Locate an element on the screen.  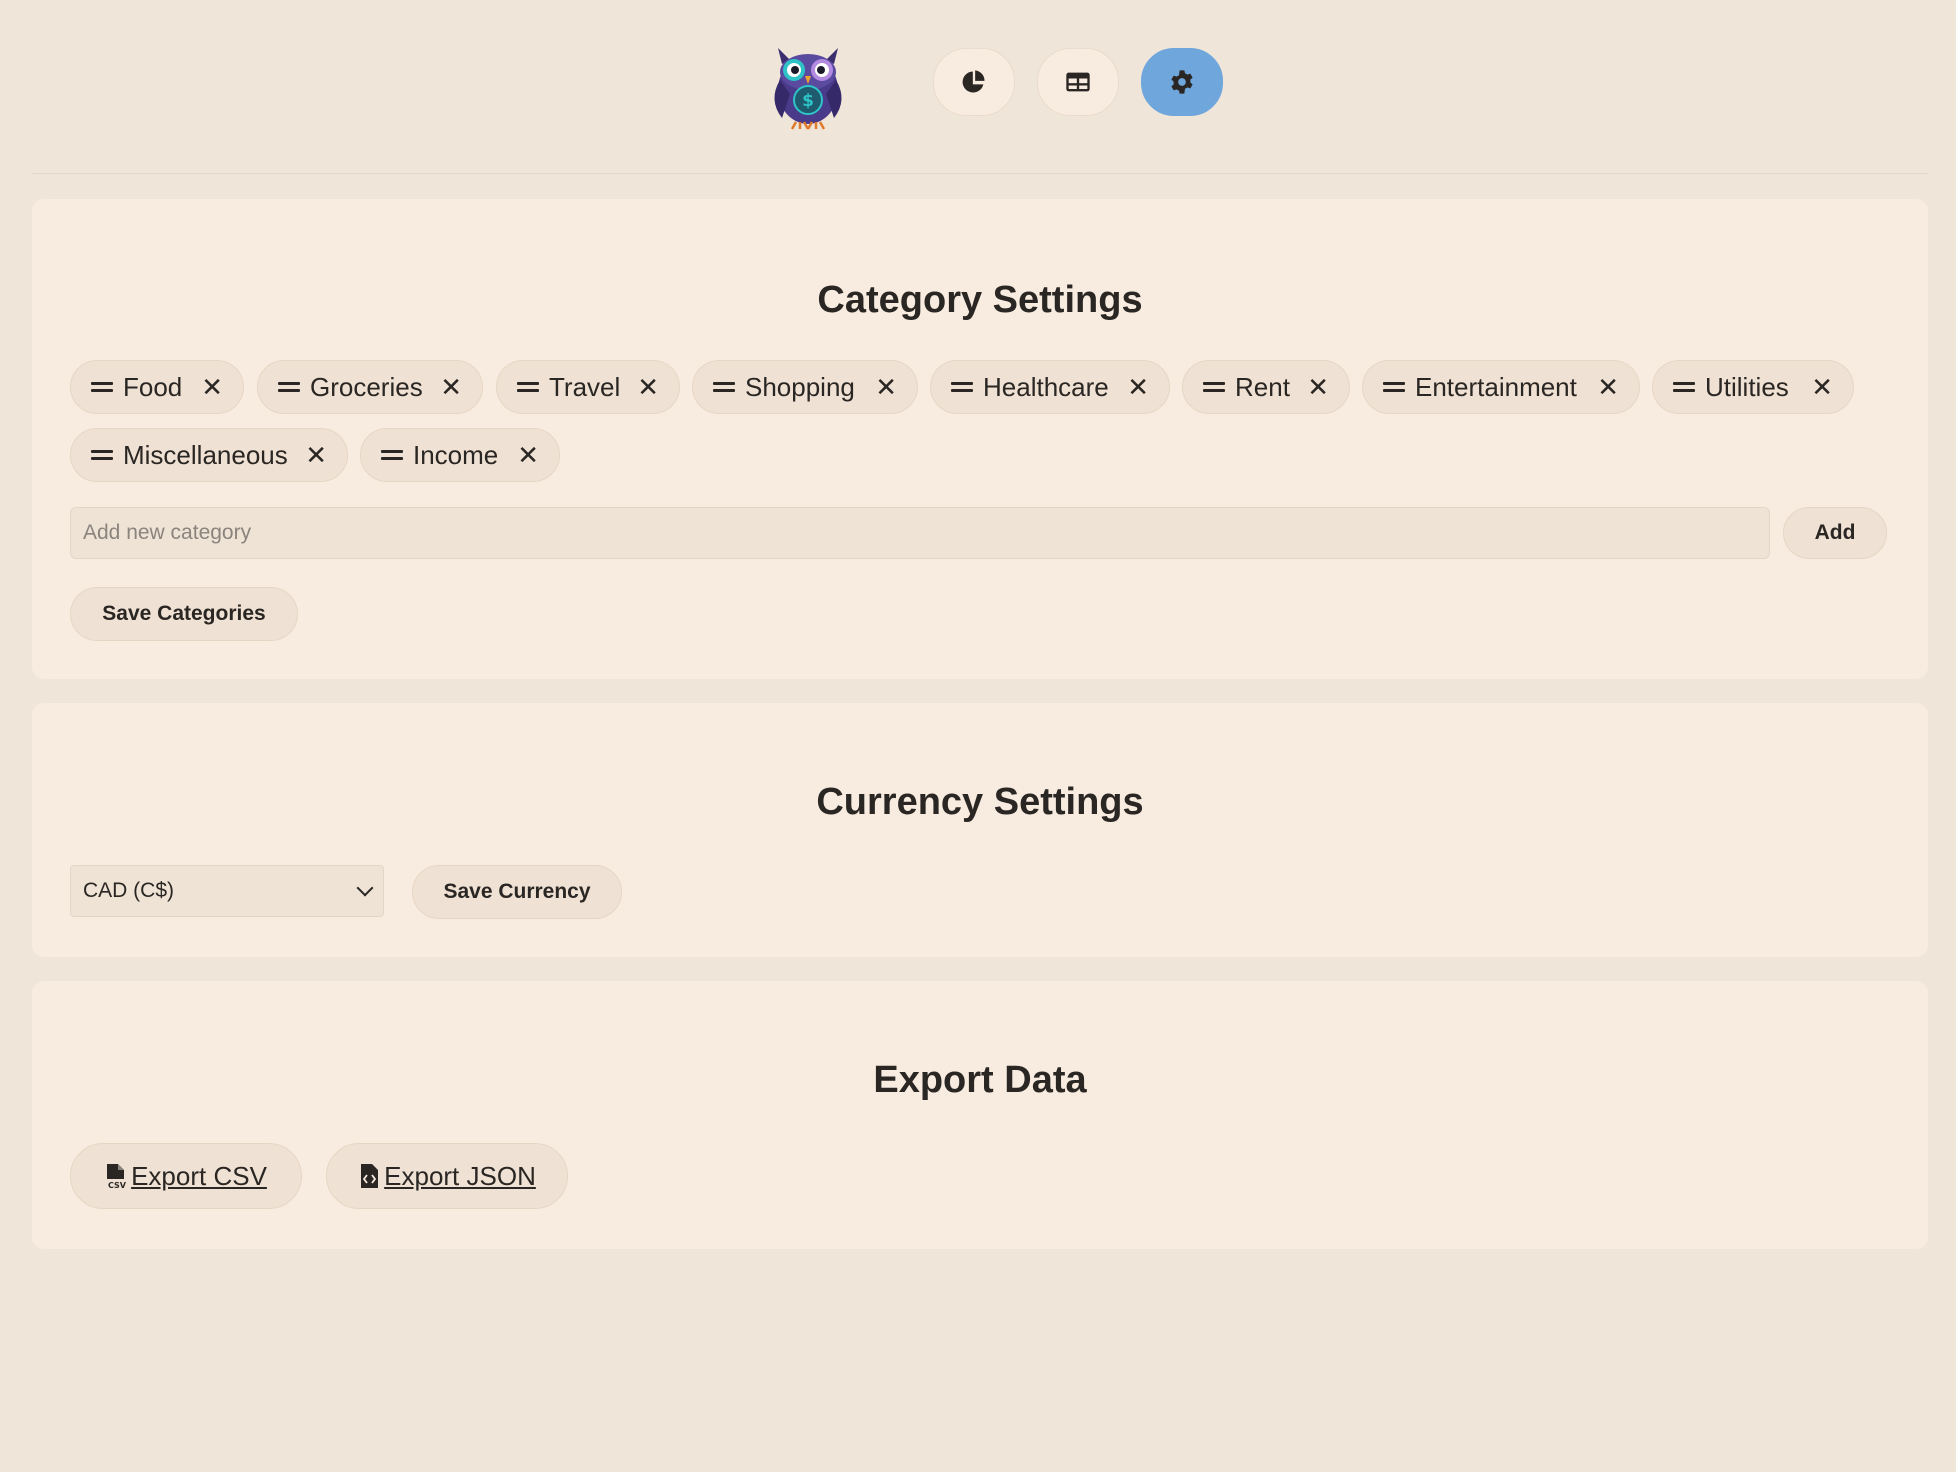
category-chip-entertainment: Entertainment ✕ is located at coordinates (1501, 387).